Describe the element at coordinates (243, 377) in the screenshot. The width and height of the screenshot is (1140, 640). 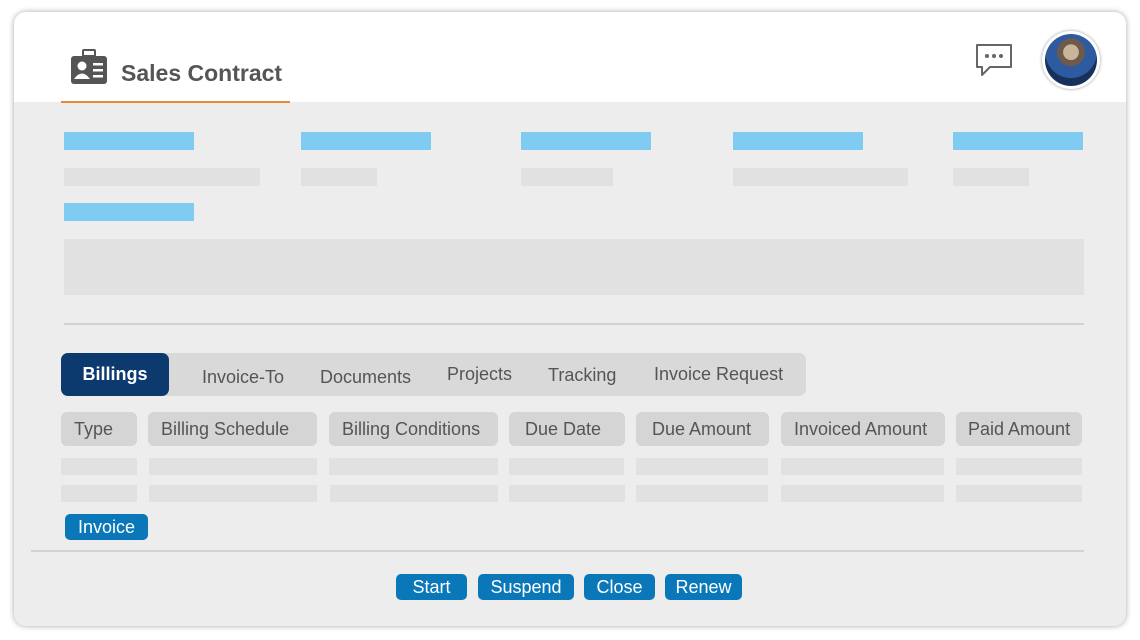
I see `tab-invoice-to: Invoice-To` at that location.